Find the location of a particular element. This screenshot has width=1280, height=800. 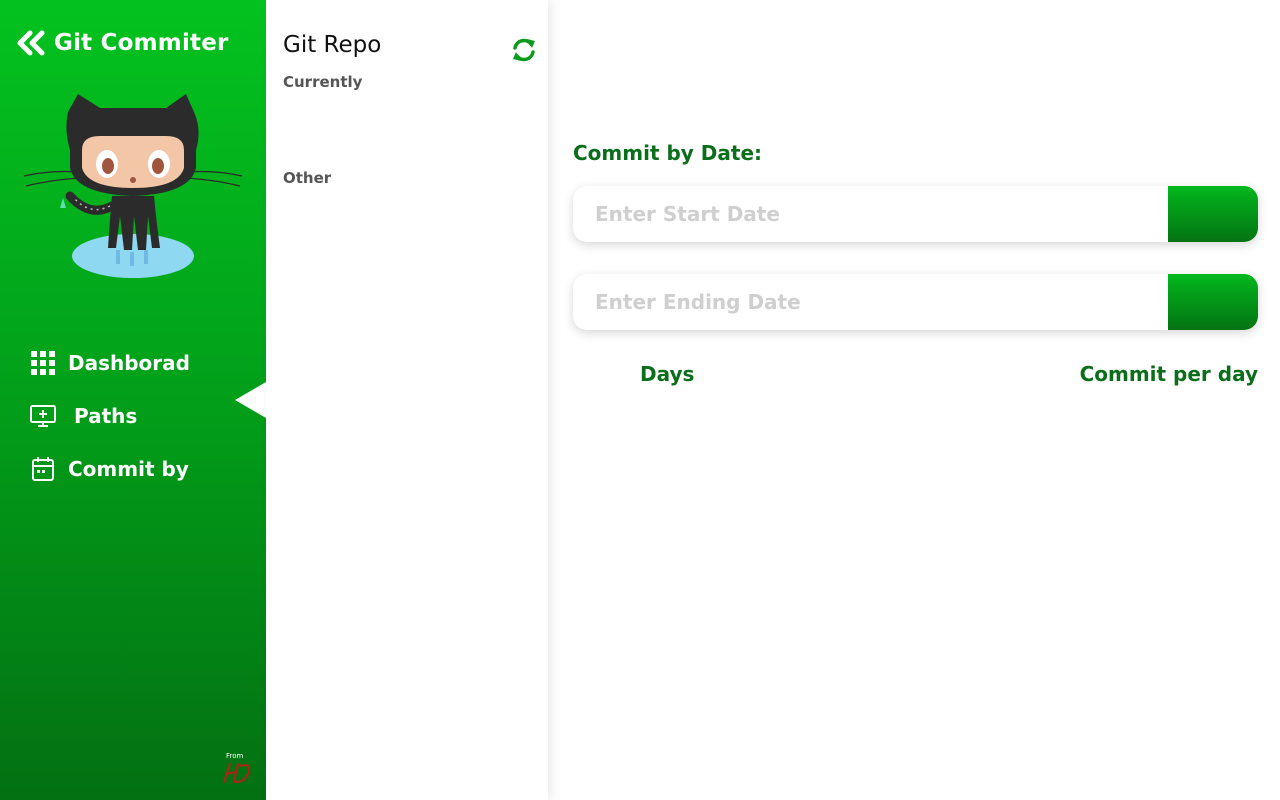

sidebar-item-label: Dashborad is located at coordinates (129, 362).